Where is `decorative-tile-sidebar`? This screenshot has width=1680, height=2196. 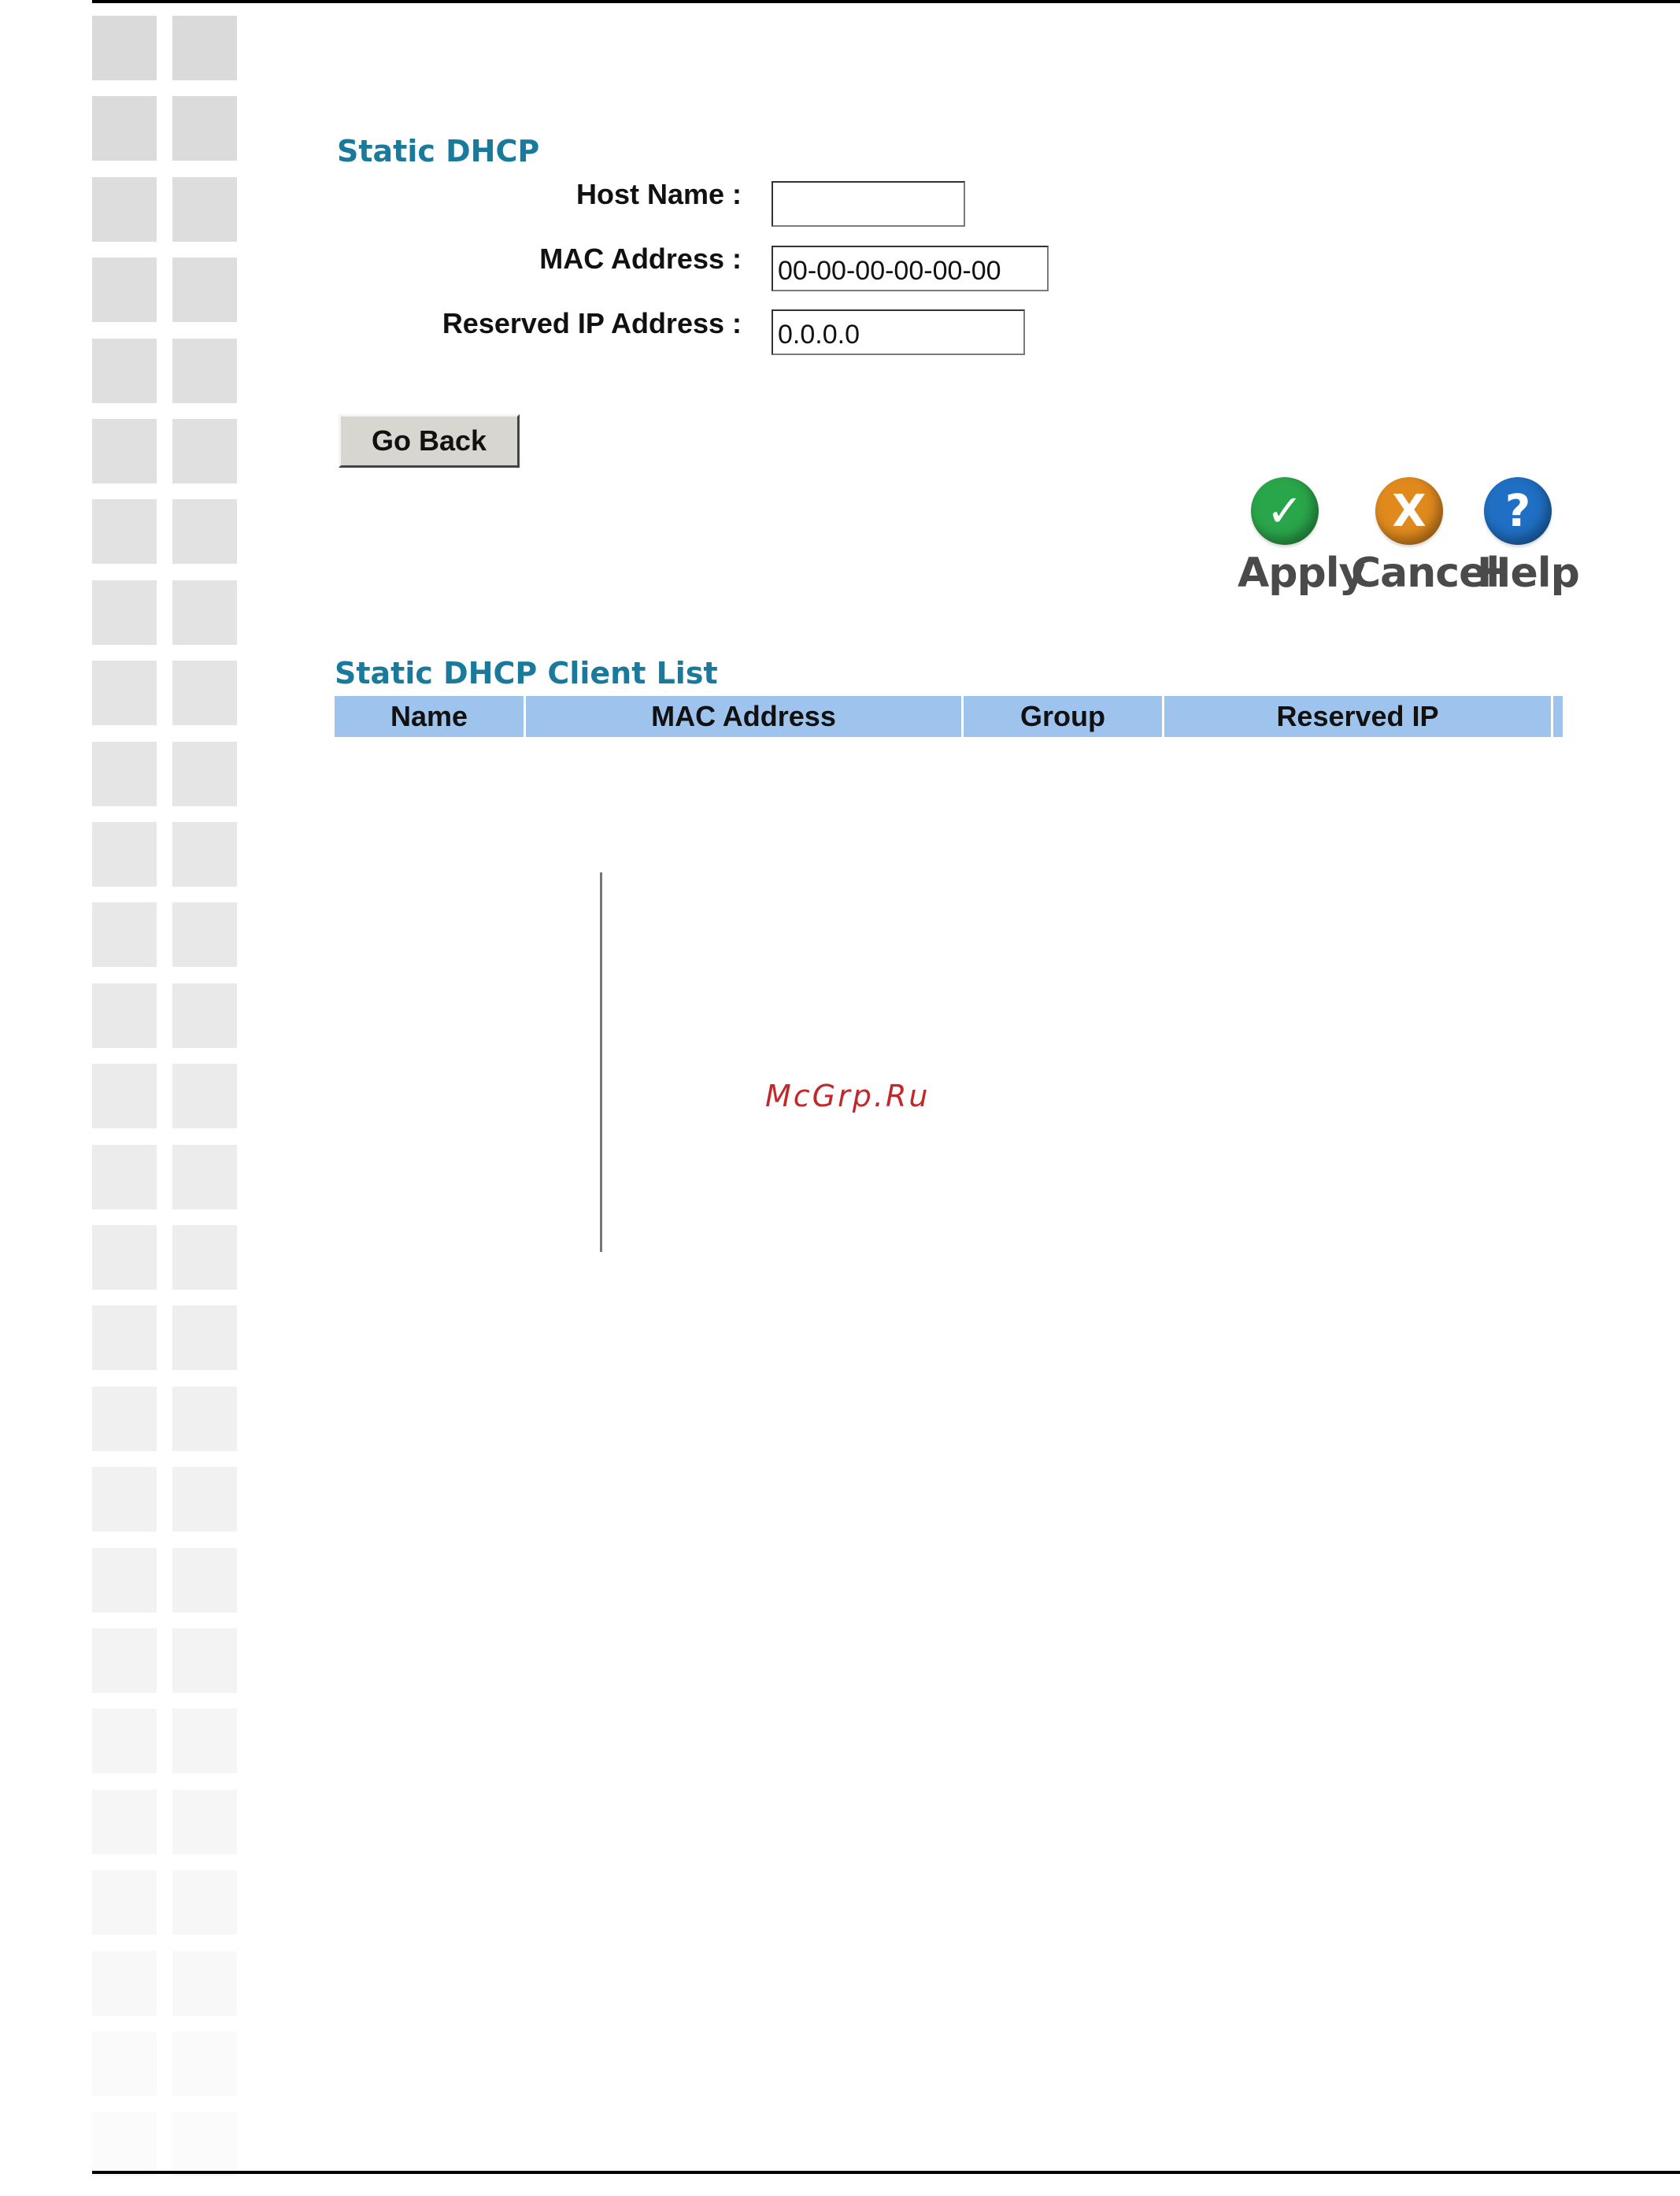 decorative-tile-sidebar is located at coordinates (167, 1096).